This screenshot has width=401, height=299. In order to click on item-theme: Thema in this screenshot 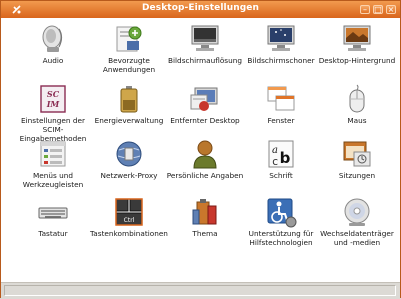, I will do `click(205, 224)`.